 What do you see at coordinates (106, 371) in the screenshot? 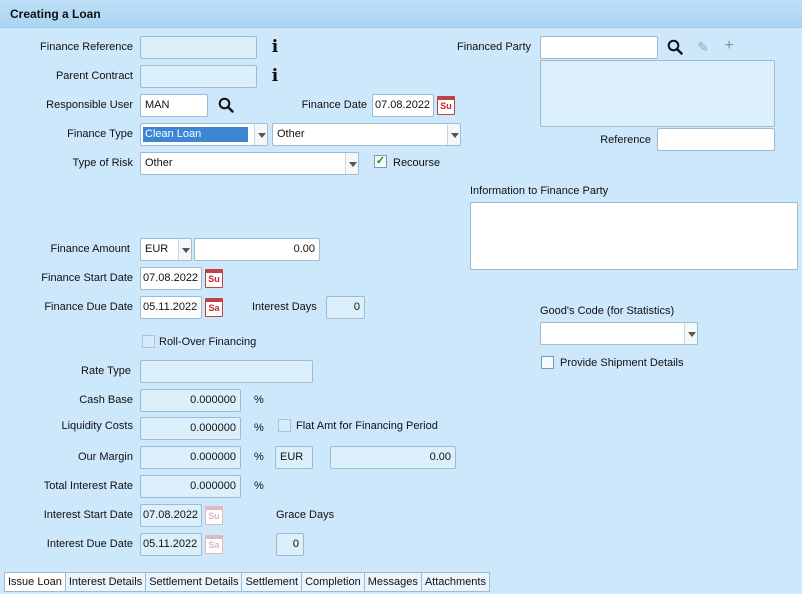
I see `rate-type-label: Rate Type` at bounding box center [106, 371].